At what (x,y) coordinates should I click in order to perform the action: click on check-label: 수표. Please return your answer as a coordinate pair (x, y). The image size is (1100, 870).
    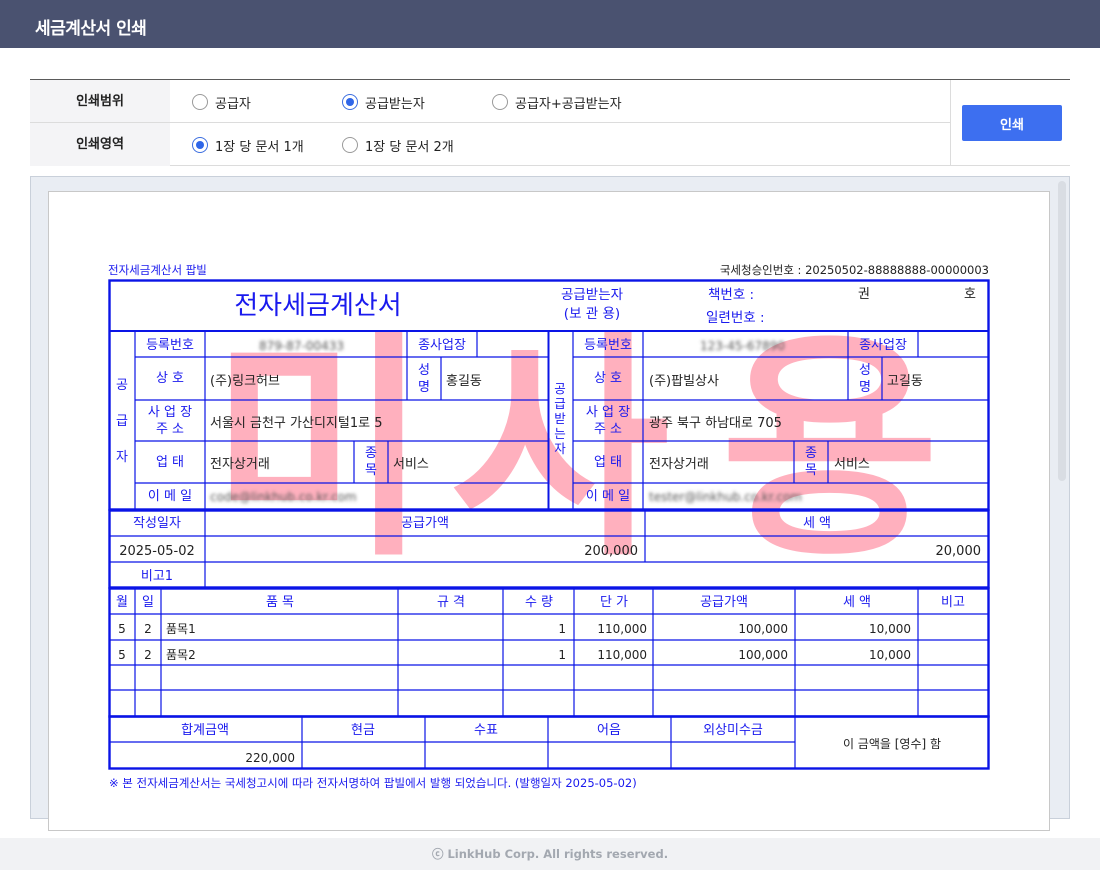
    Looking at the image, I should click on (486, 730).